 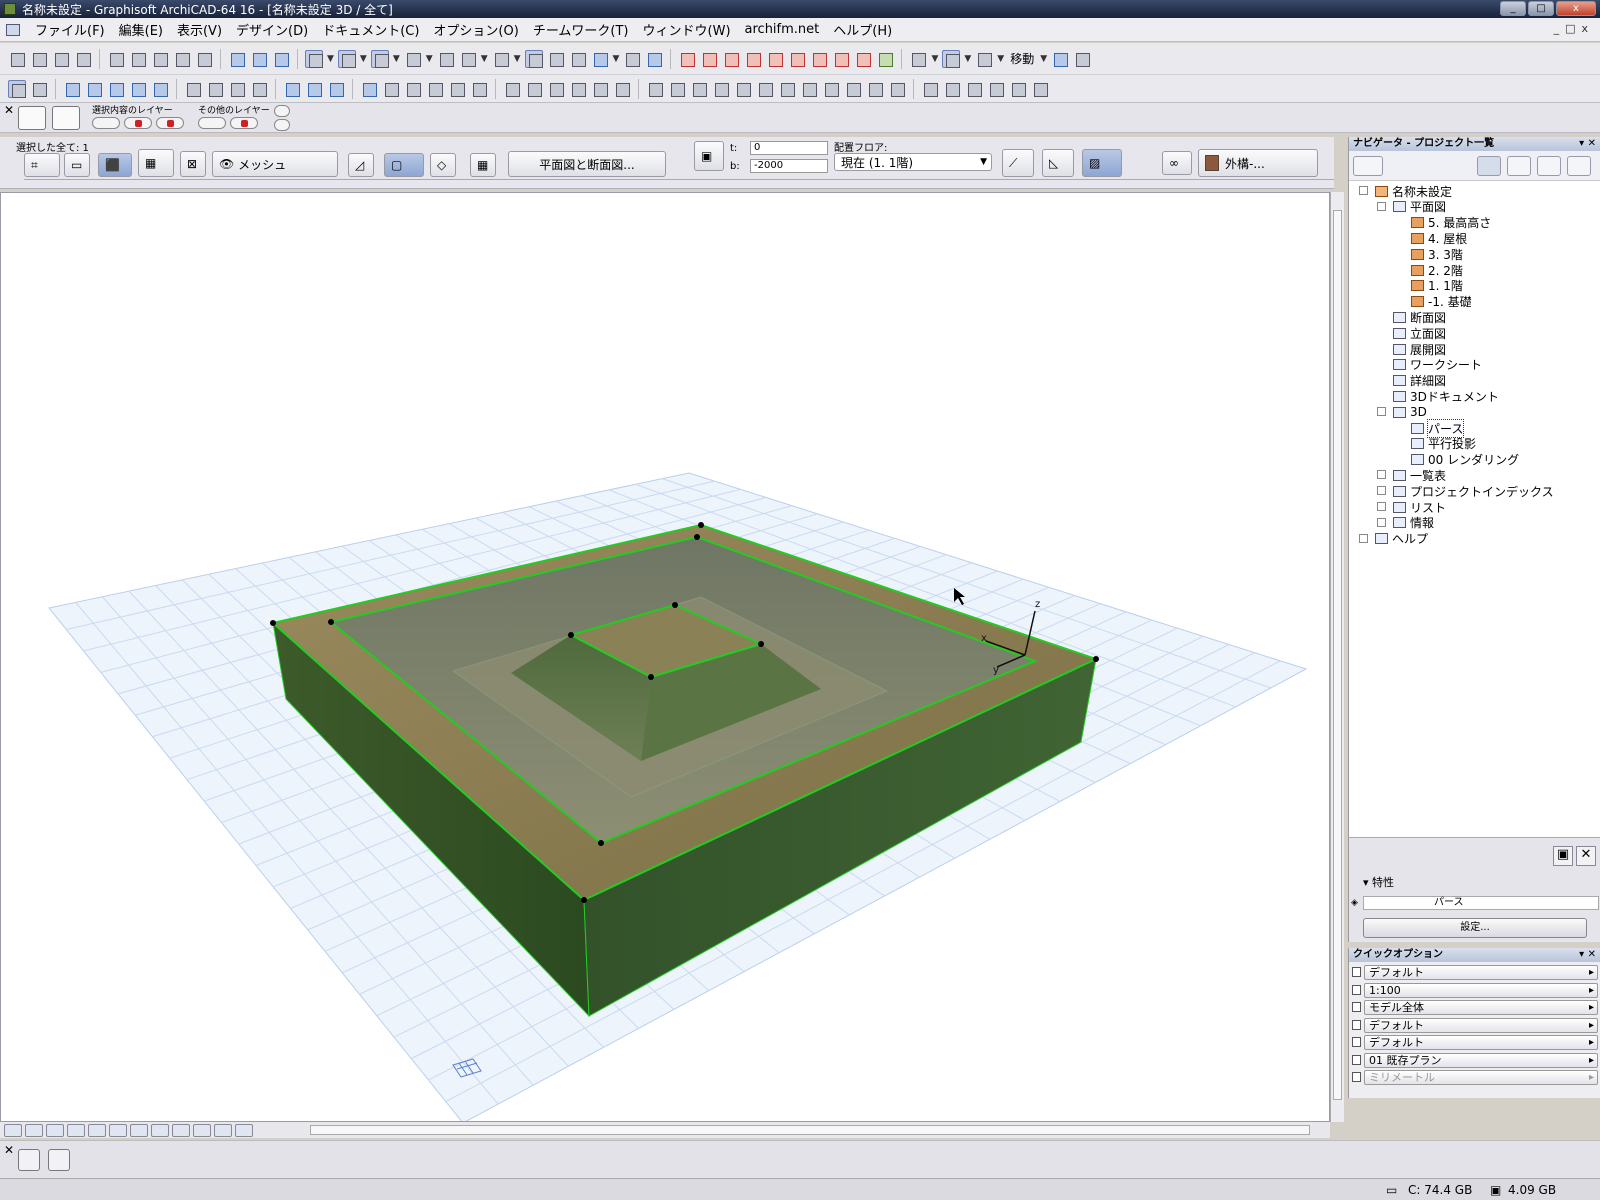 What do you see at coordinates (1411, 207) in the screenshot?
I see `tree-item-floor-plans: 平面図` at bounding box center [1411, 207].